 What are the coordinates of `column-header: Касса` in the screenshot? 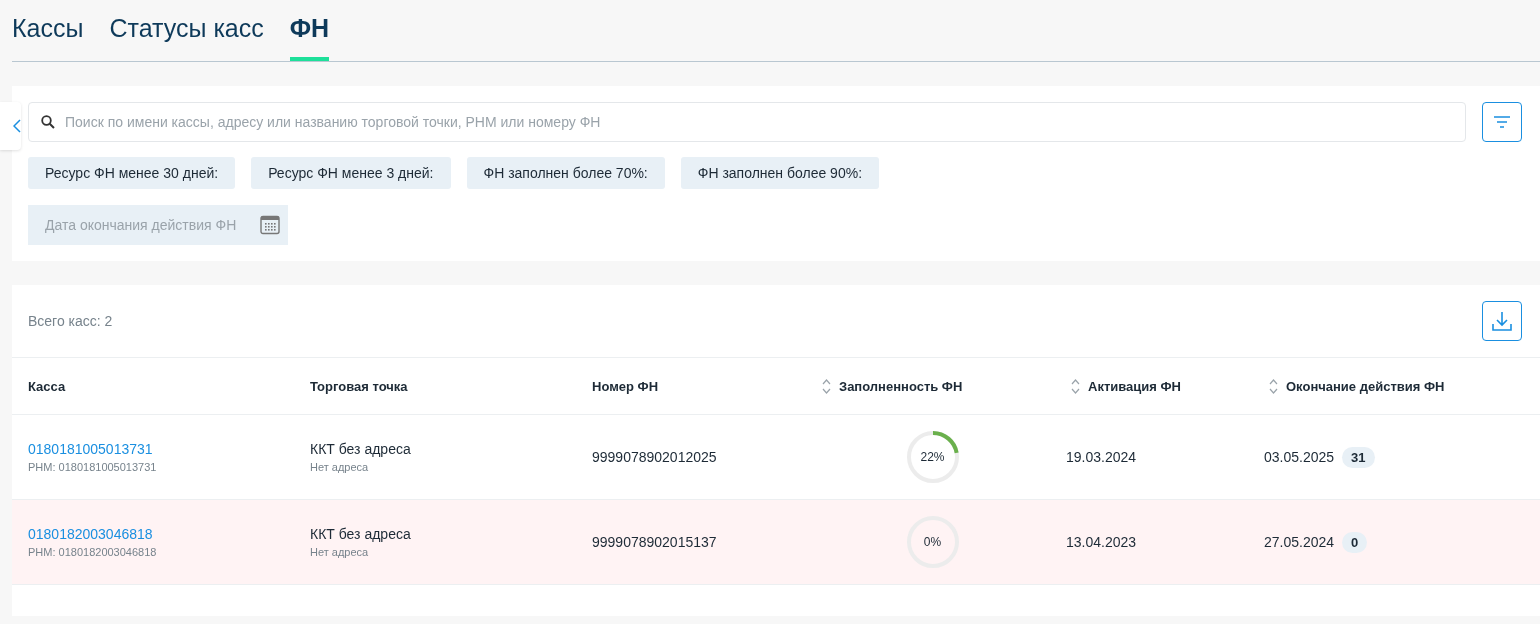 It's located at (47, 386).